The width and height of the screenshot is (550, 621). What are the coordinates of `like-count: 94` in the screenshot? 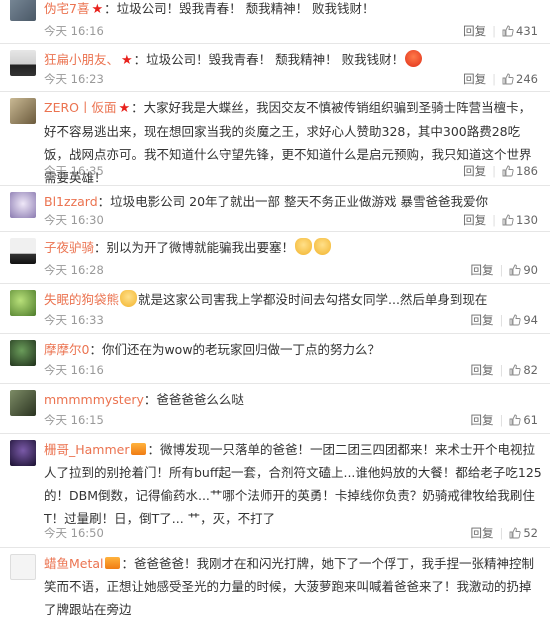 It's located at (530, 320).